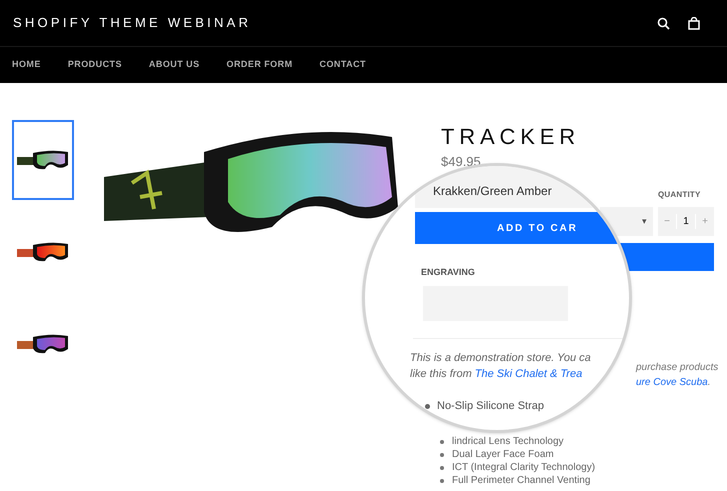 Image resolution: width=727 pixels, height=491 pixels. I want to click on store-link: The Ski Chalet & Trea, so click(528, 374).